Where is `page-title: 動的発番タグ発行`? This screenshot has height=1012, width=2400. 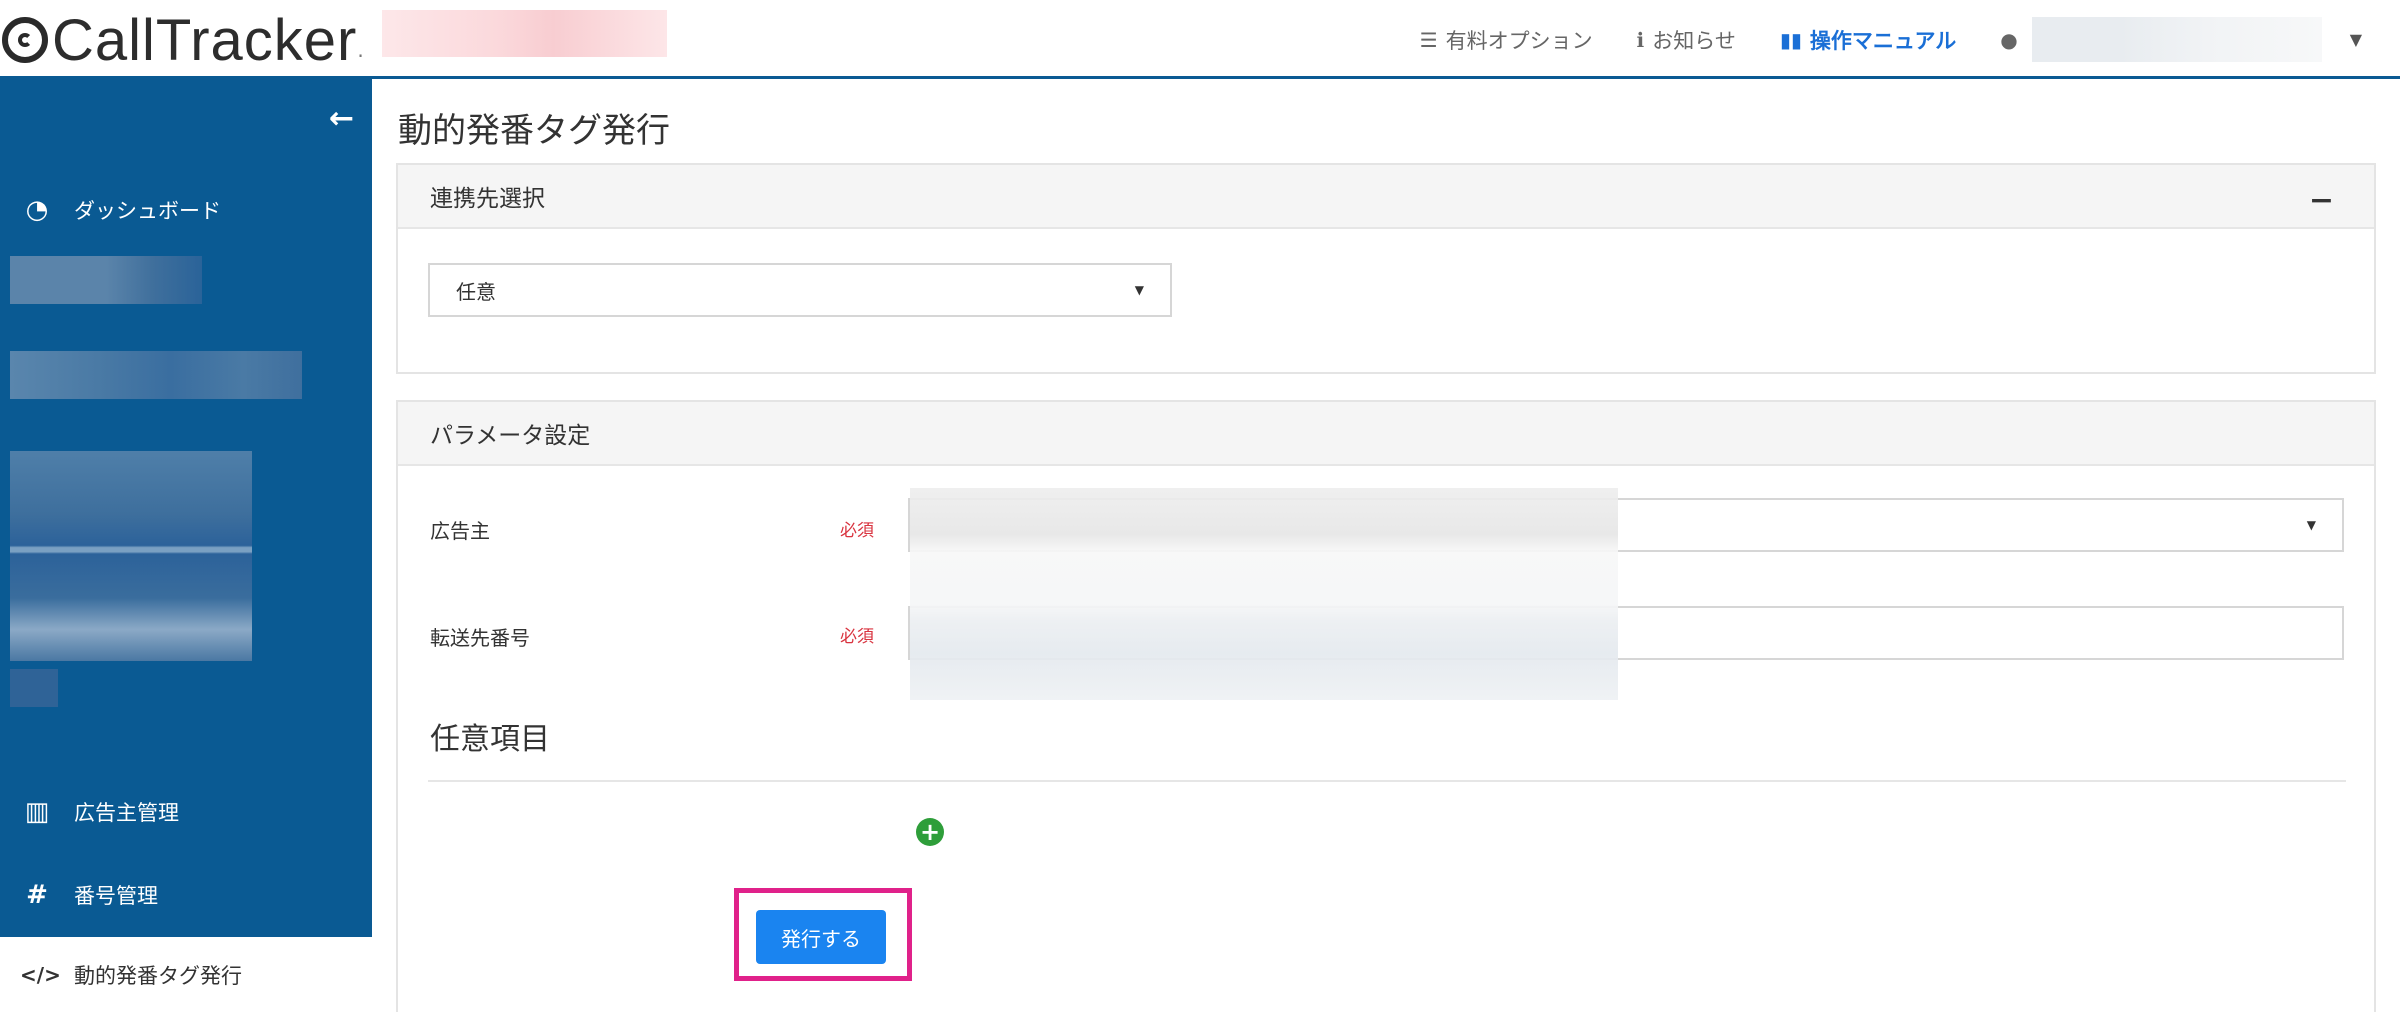 page-title: 動的発番タグ発行 is located at coordinates (534, 131).